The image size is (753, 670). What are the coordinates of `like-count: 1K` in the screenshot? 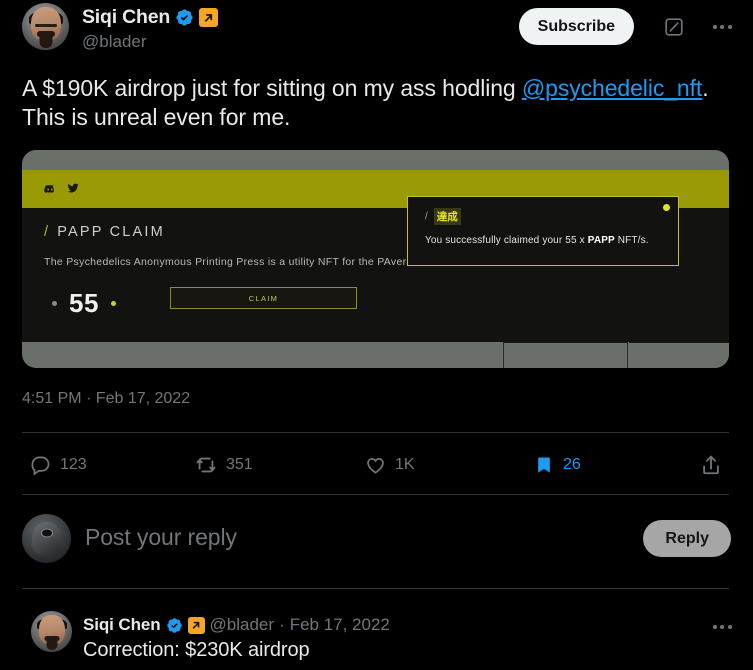 It's located at (405, 464).